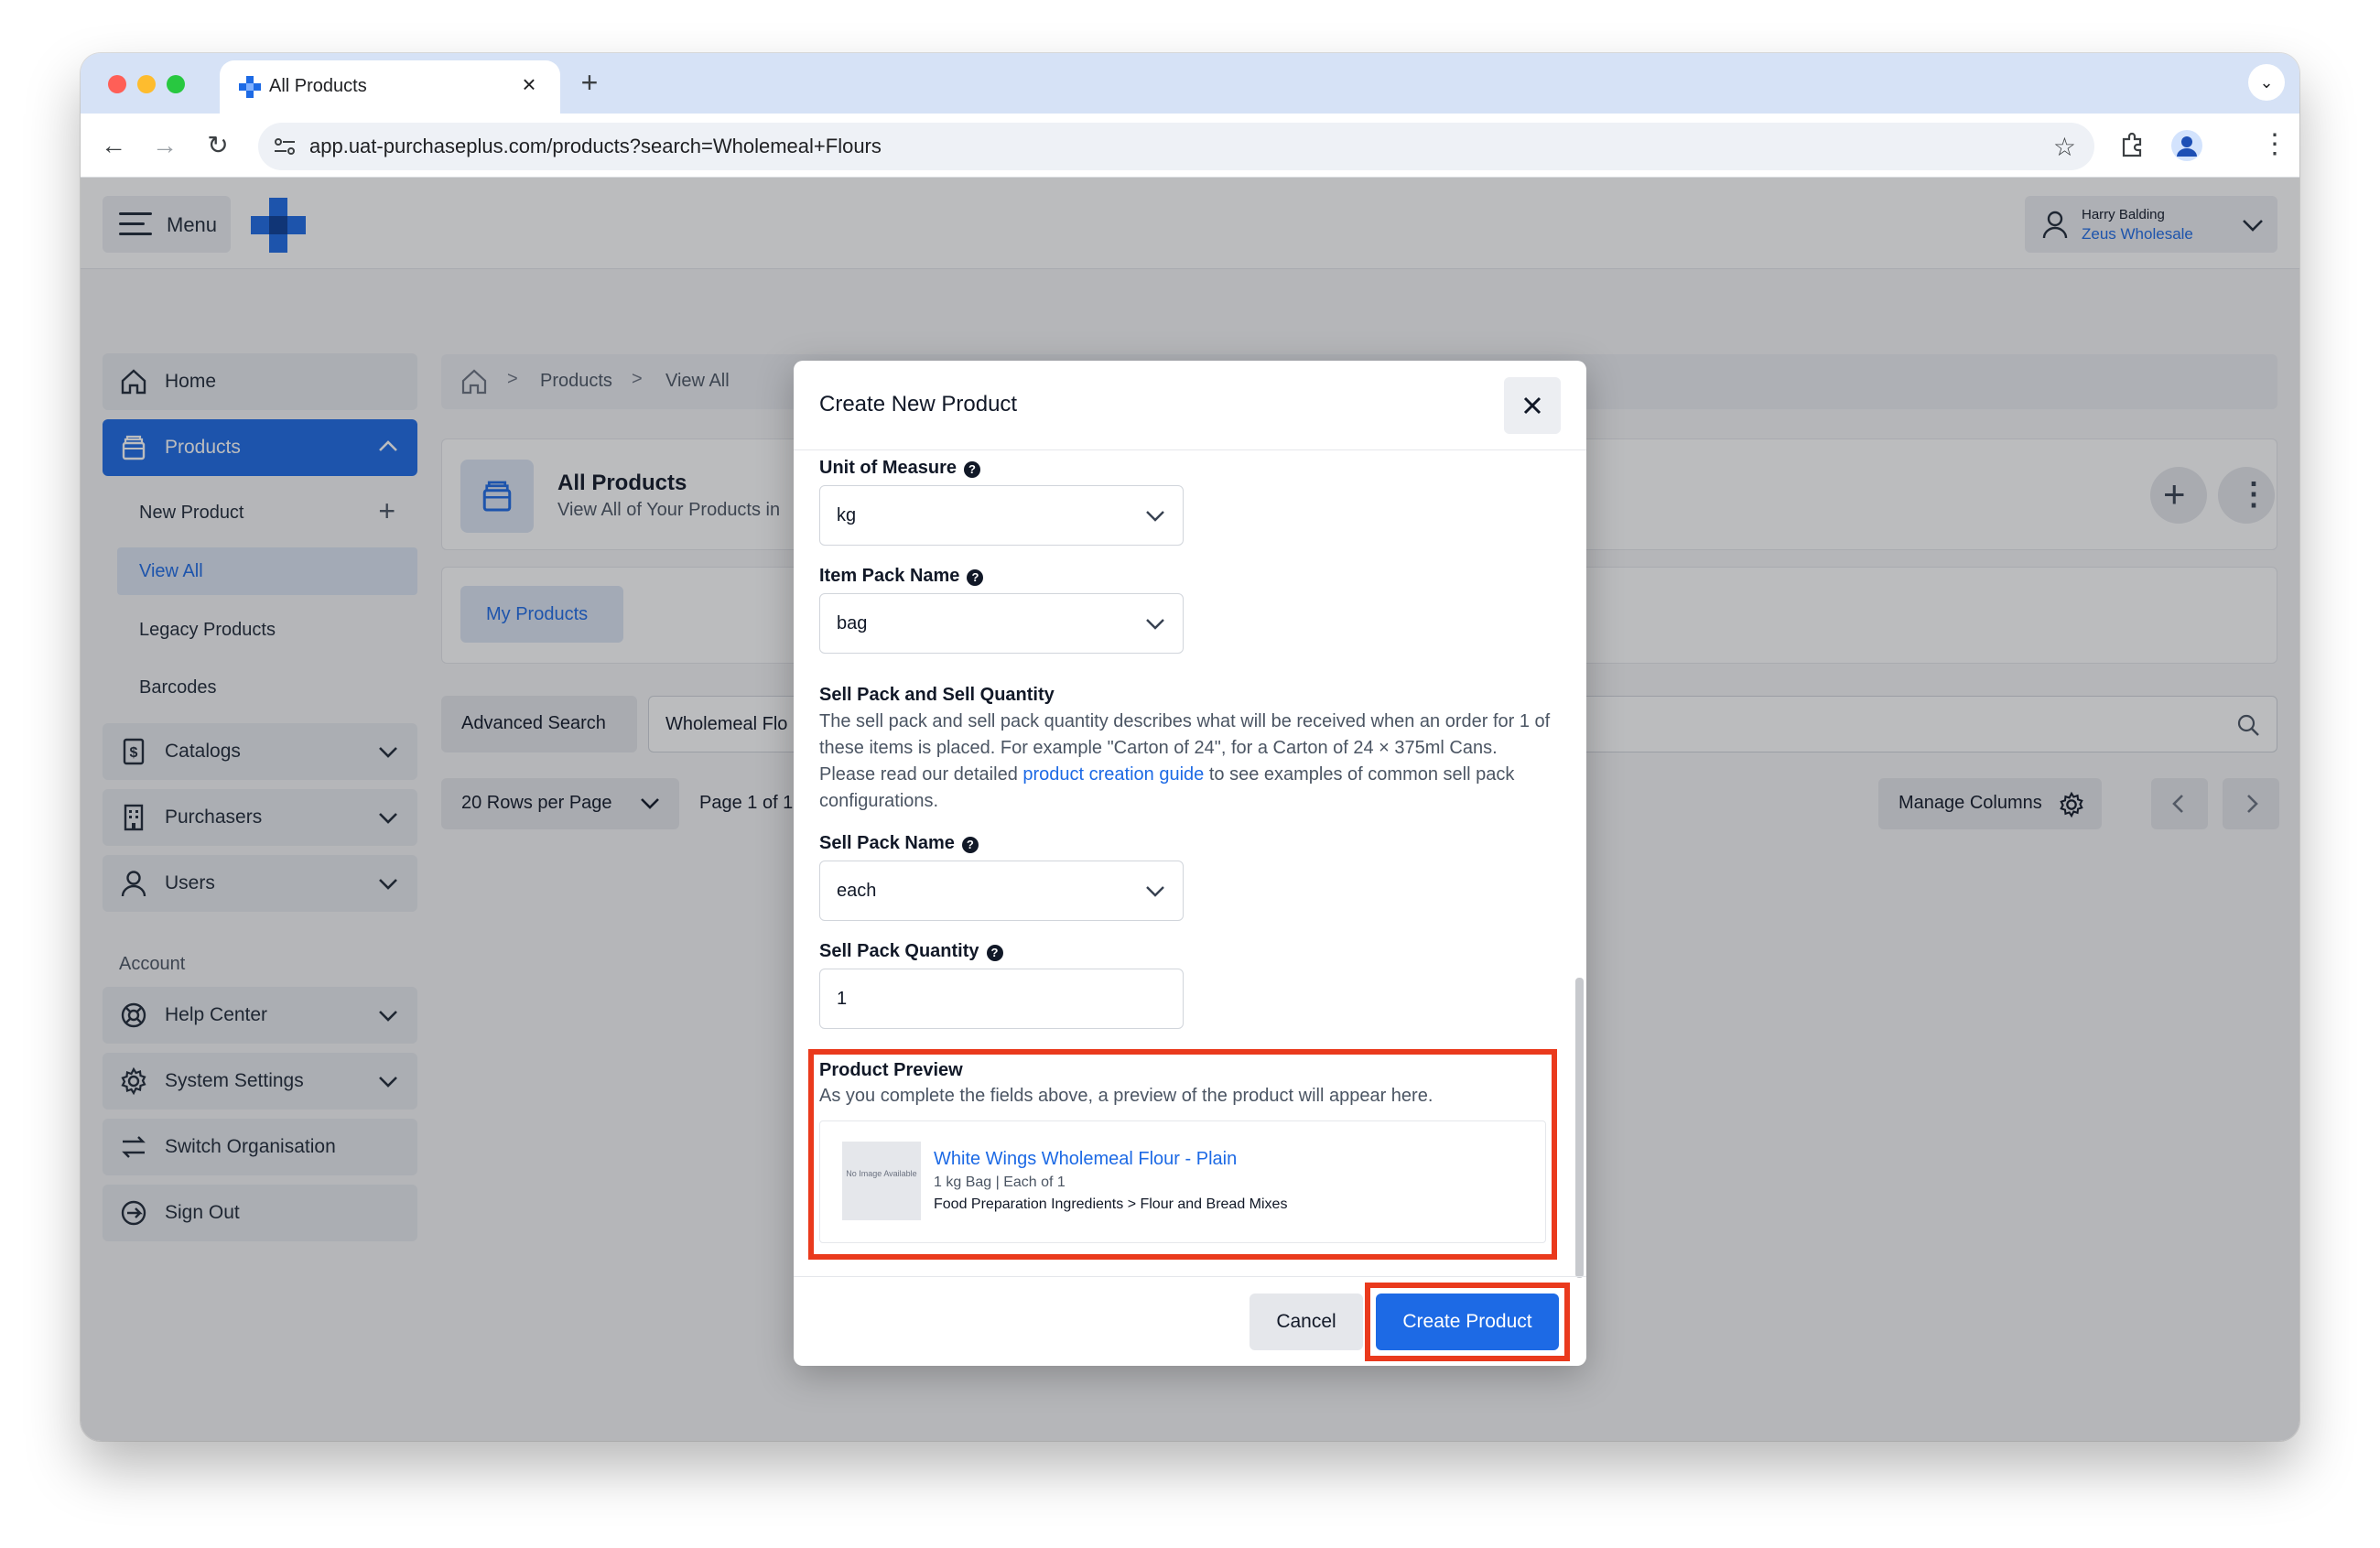 This screenshot has width=2380, height=1548. I want to click on sell-pack-name-label: Sell Pack Name?, so click(899, 844).